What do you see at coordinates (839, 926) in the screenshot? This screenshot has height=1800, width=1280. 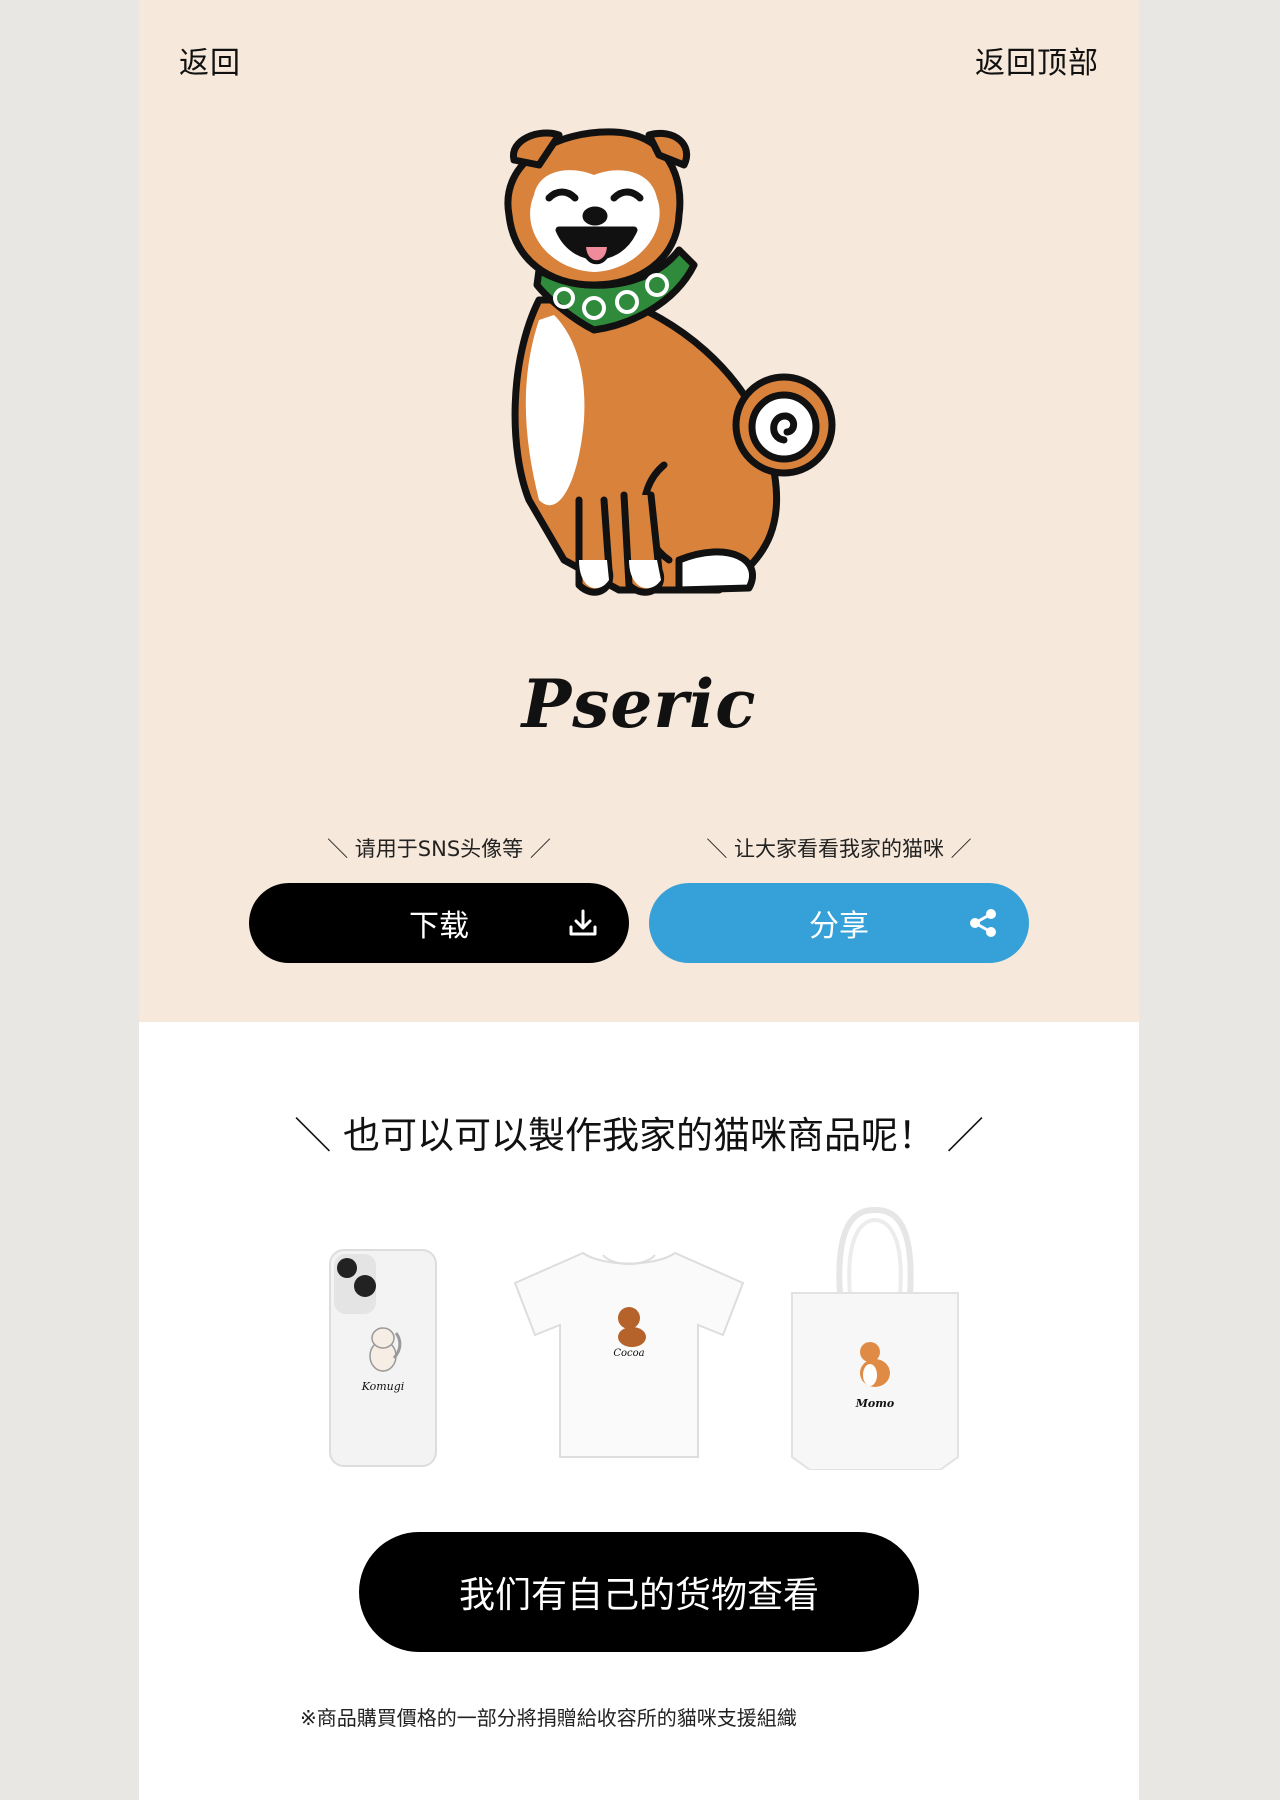 I see `share-button-label: 分享` at bounding box center [839, 926].